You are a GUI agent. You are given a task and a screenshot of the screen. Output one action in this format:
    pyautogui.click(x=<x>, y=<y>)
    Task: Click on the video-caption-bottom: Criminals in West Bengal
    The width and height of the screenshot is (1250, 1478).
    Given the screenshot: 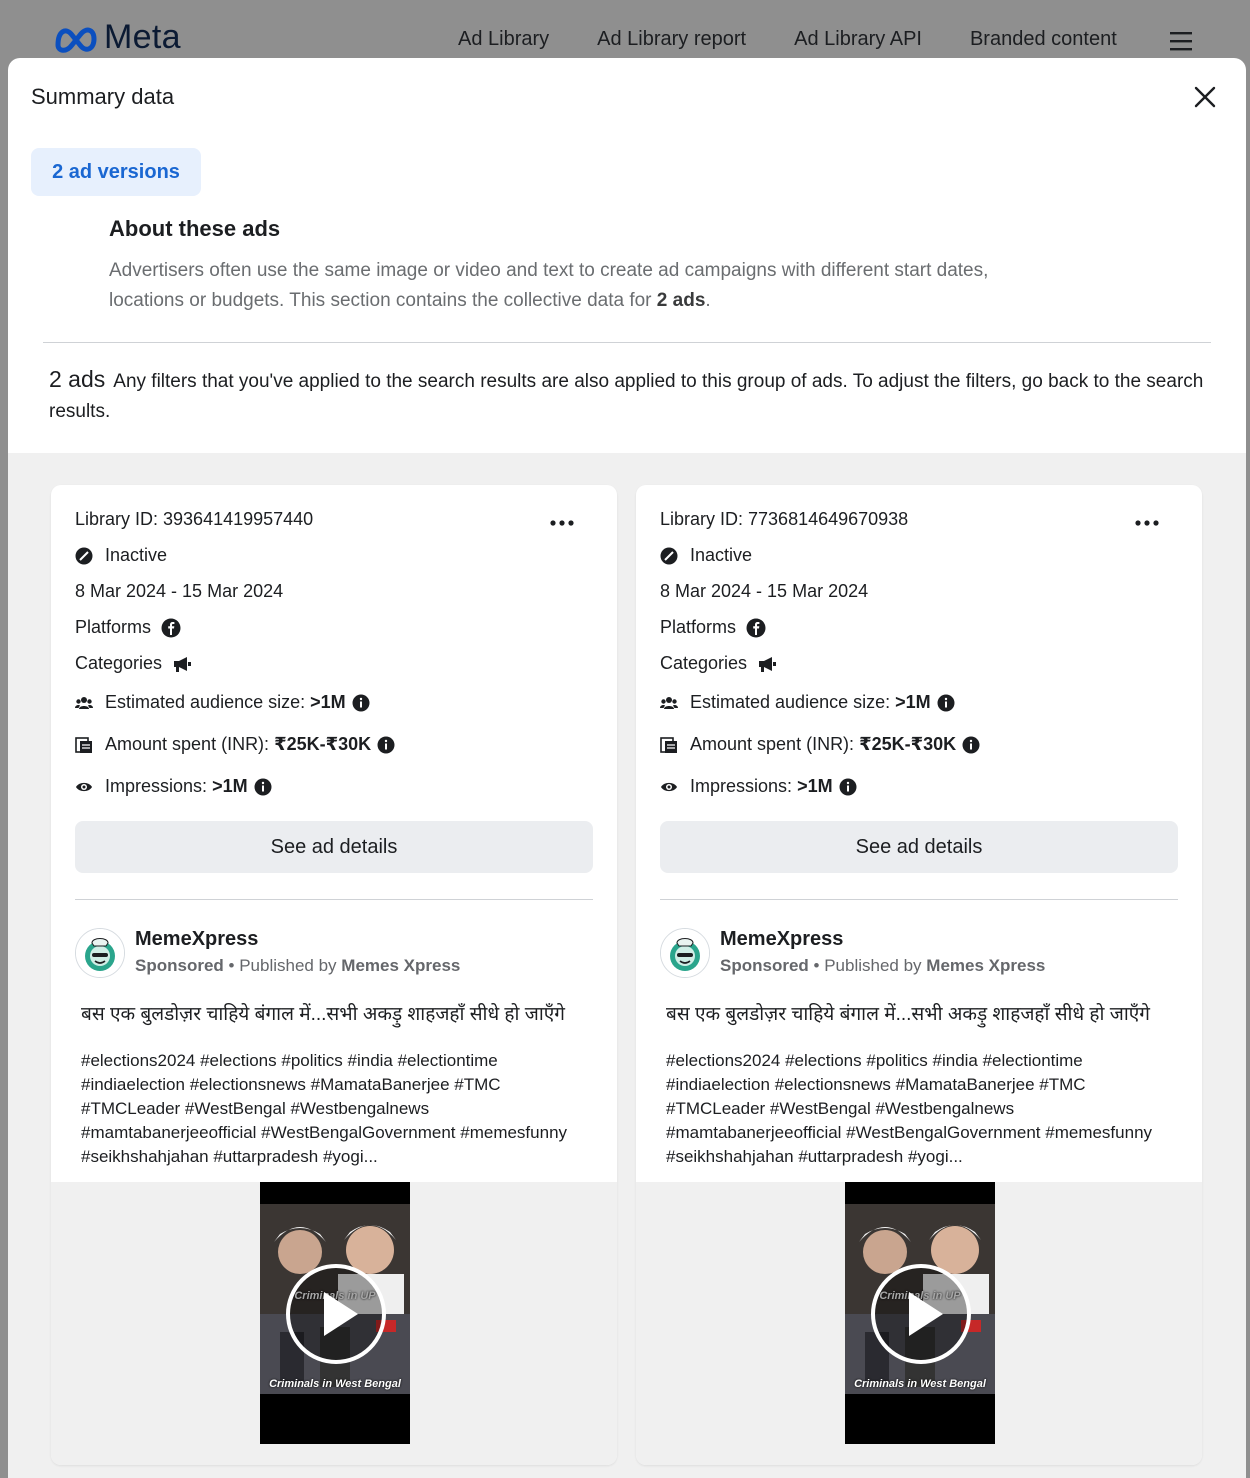 What is the action you would take?
    pyautogui.click(x=920, y=1384)
    